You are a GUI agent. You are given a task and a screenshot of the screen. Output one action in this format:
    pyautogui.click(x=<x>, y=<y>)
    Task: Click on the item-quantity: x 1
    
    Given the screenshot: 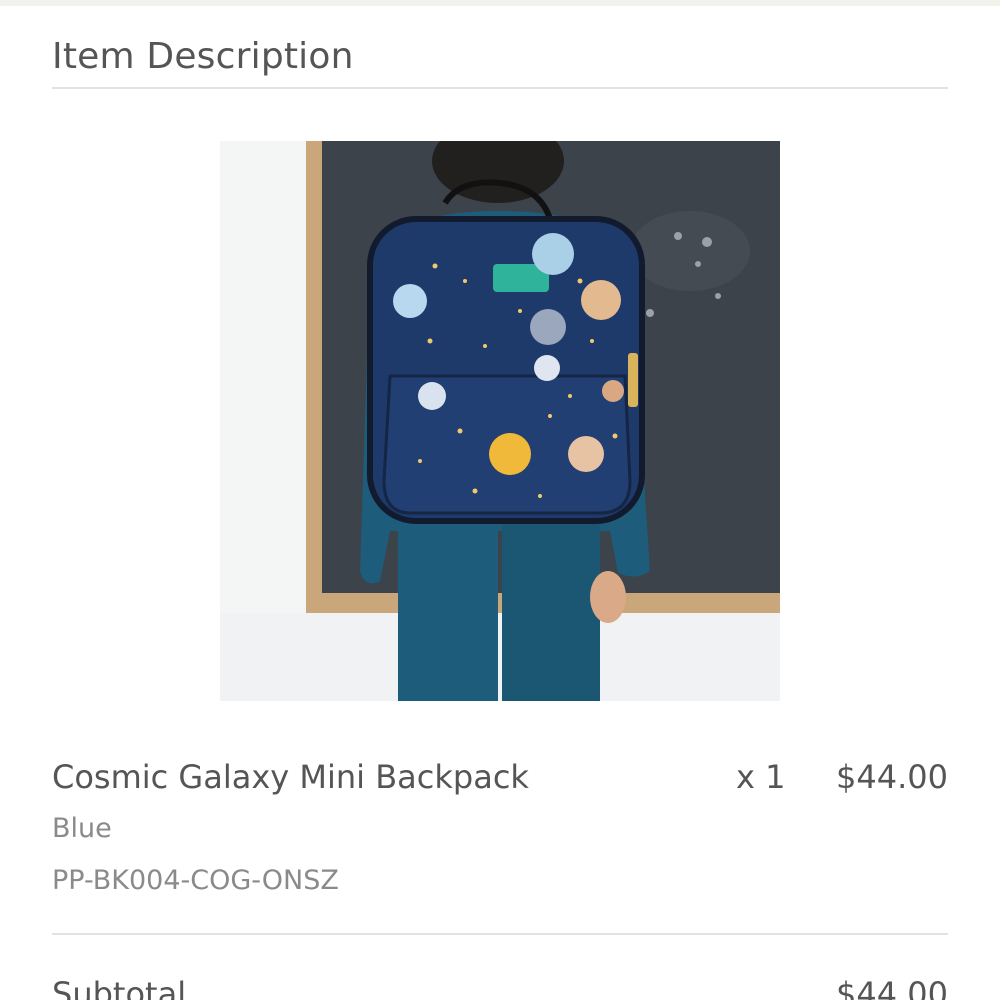 What is the action you would take?
    pyautogui.click(x=761, y=777)
    